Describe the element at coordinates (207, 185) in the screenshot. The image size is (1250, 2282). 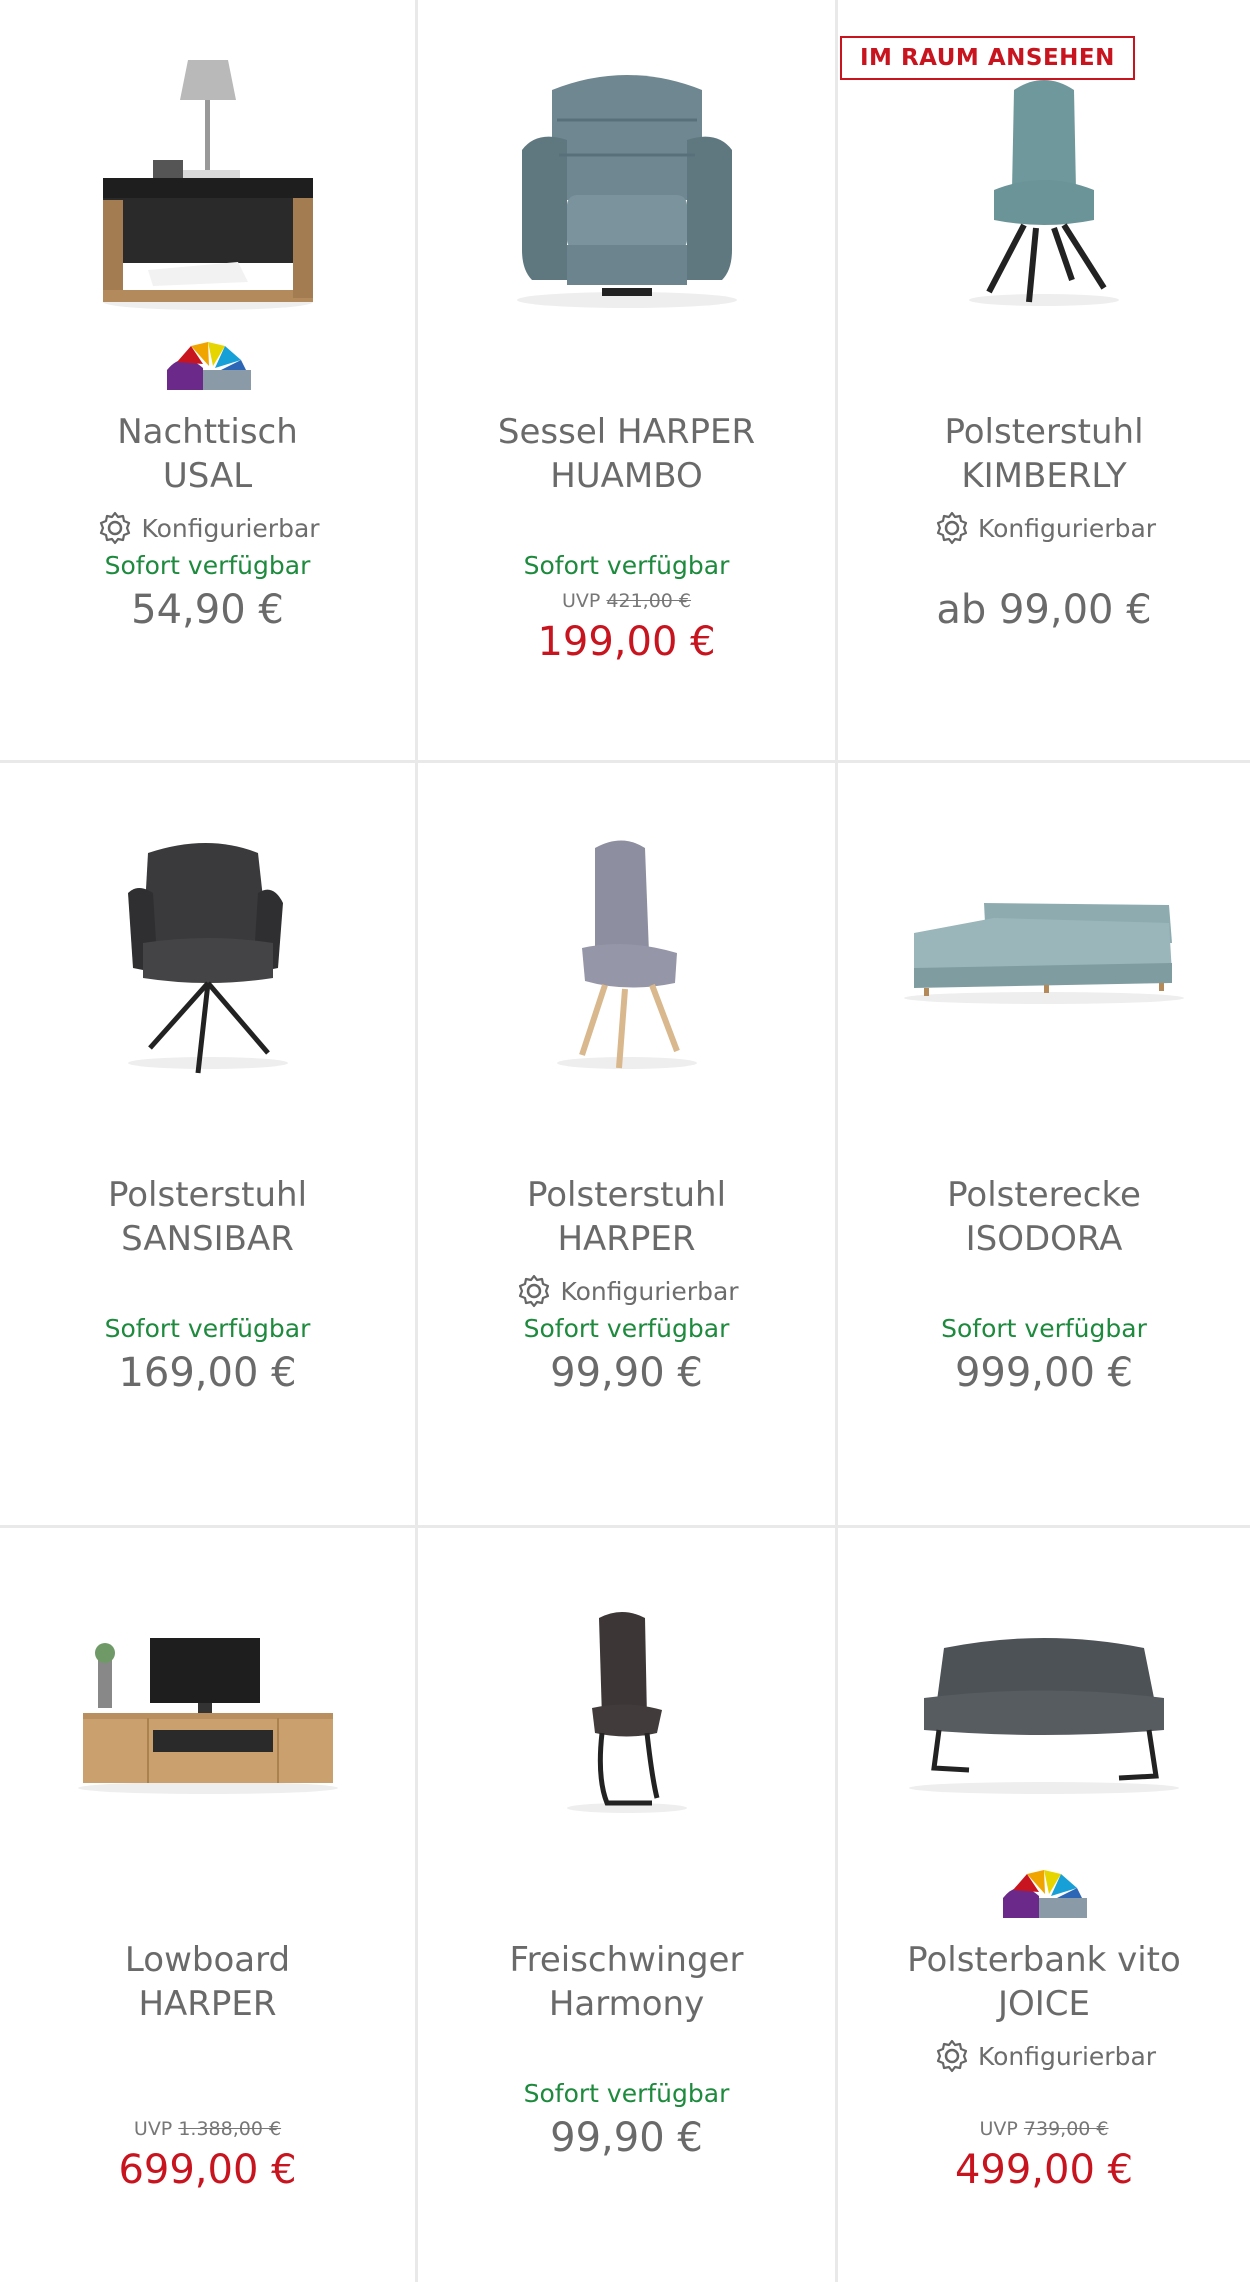
I see `nightstand-image` at that location.